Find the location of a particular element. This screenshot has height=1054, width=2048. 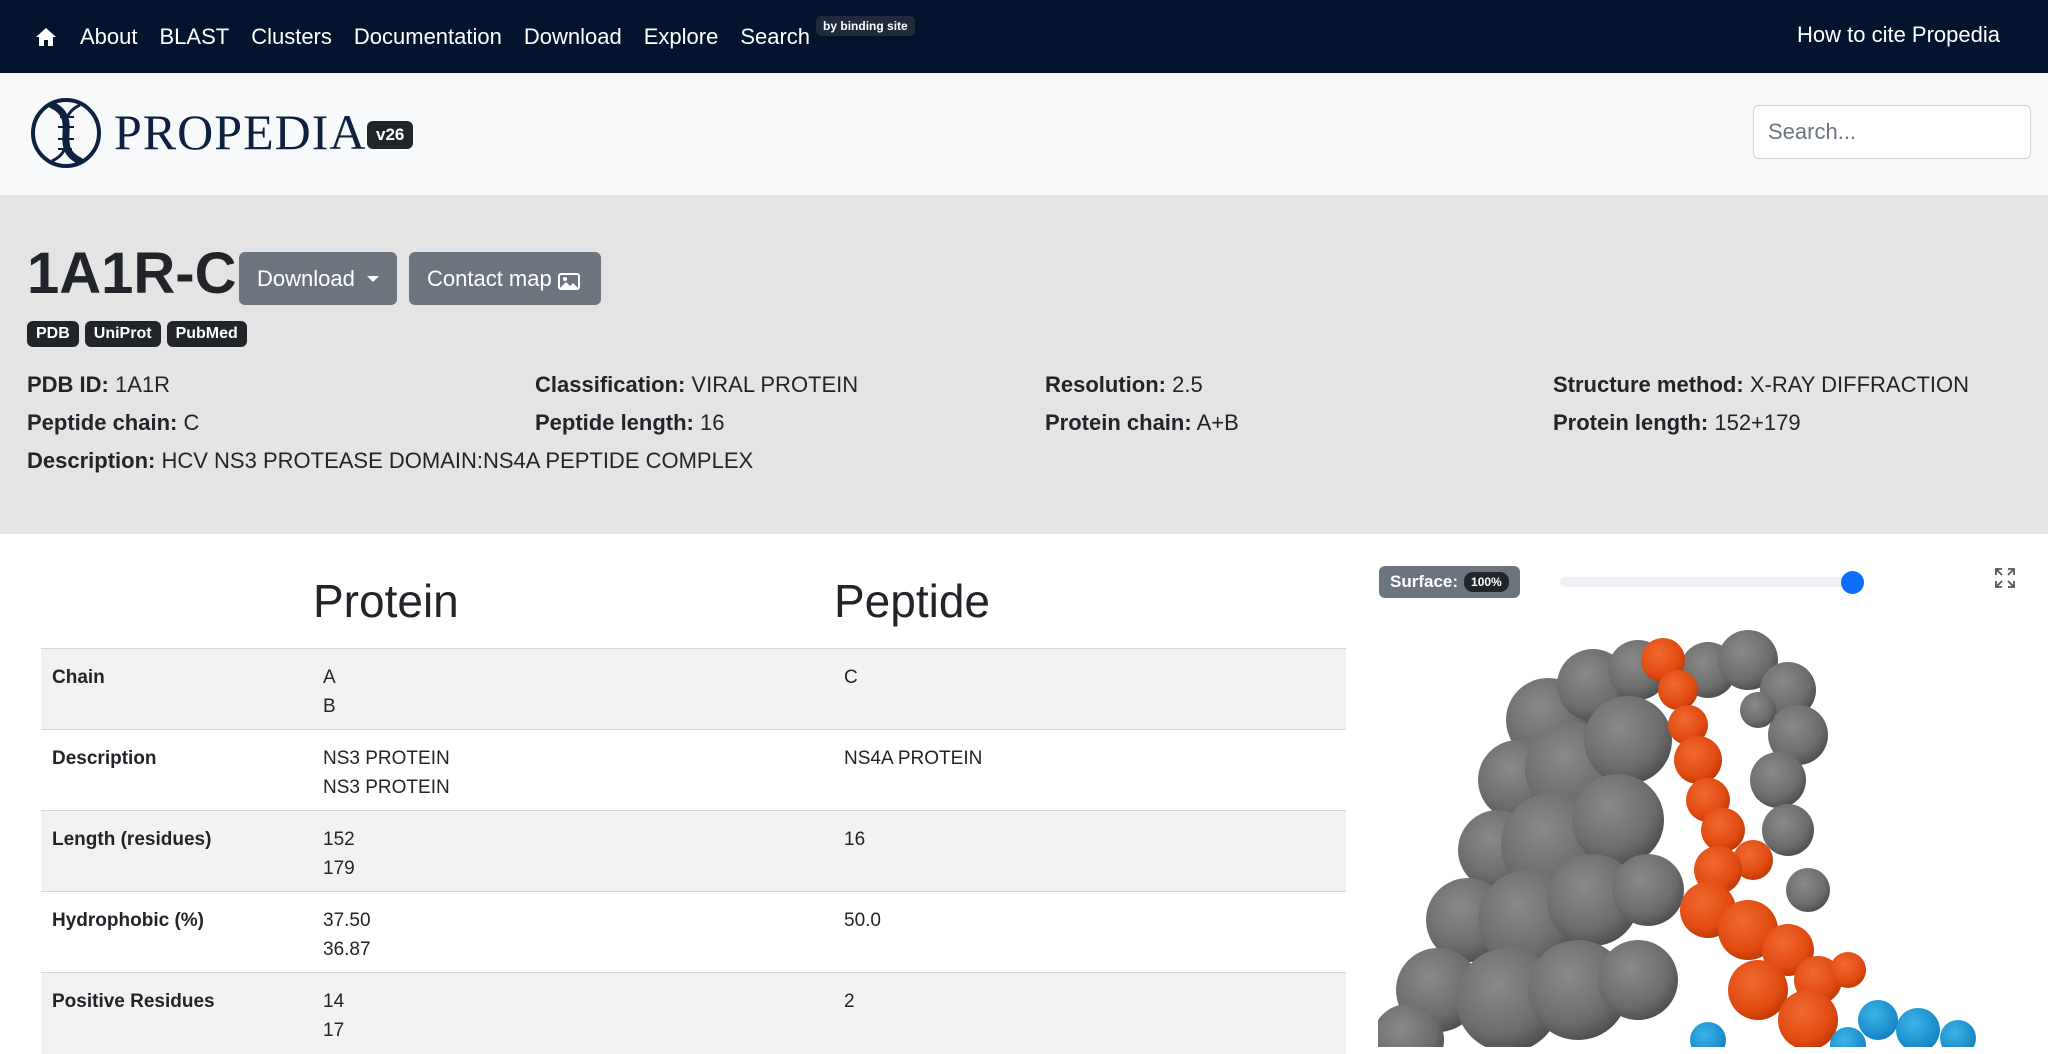

row-label: Length (residues) is located at coordinates (176, 851).